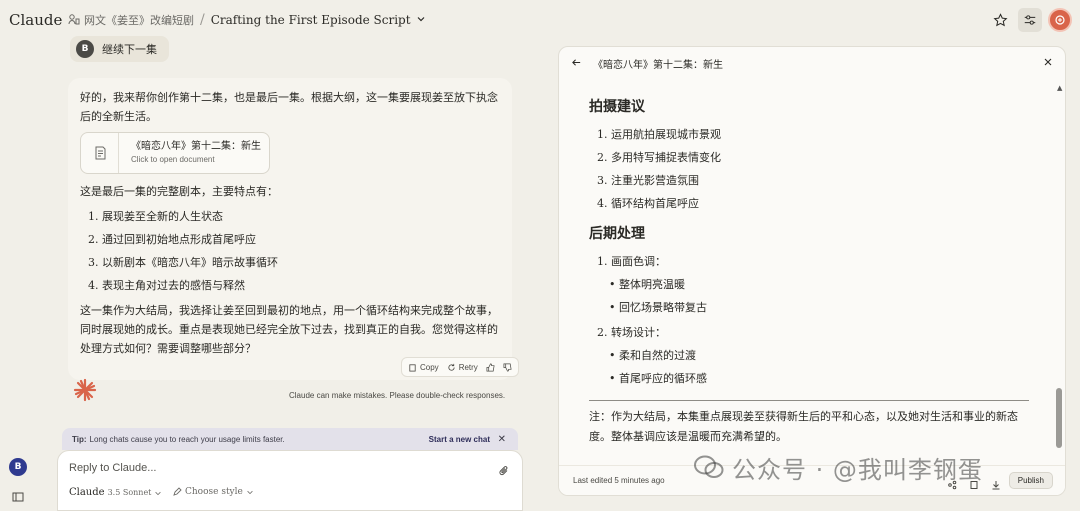 Image resolution: width=1080 pixels, height=511 pixels. Describe the element at coordinates (172, 239) in the screenshot. I see `list-item: 2. 通过回到初始地点形成首尾呼应` at that location.